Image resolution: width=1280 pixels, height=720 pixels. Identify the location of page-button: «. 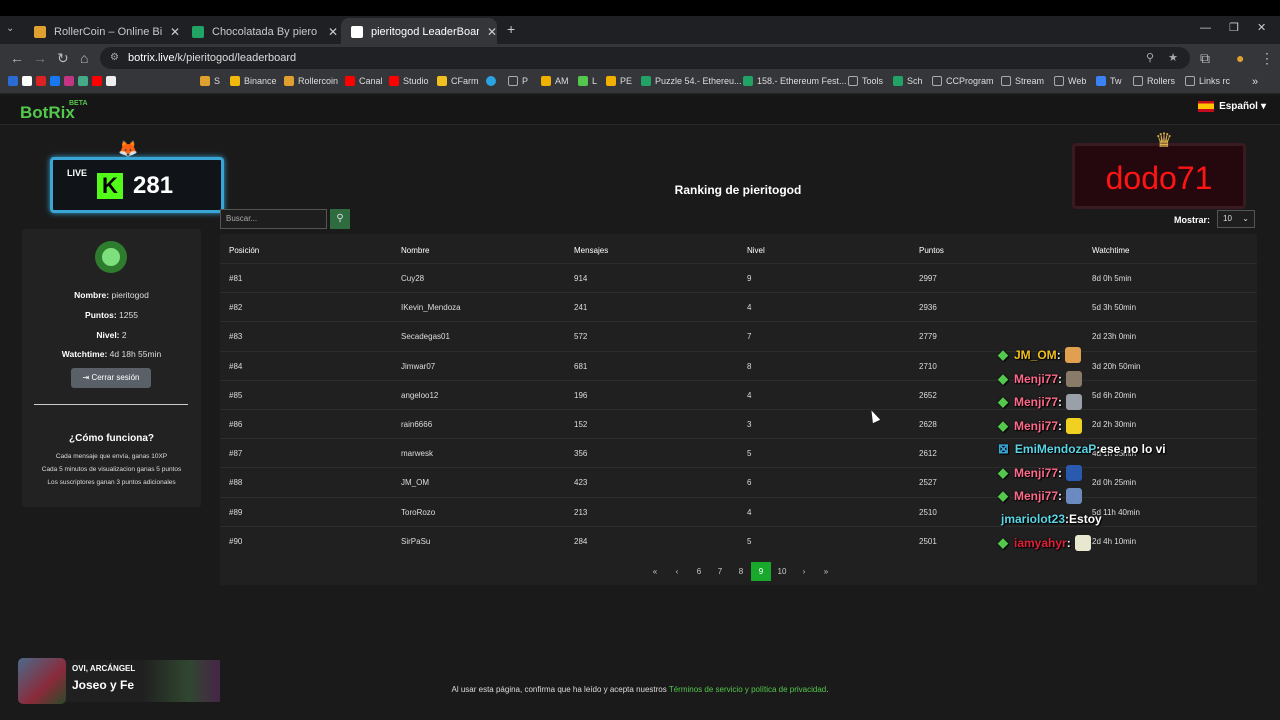
(655, 571).